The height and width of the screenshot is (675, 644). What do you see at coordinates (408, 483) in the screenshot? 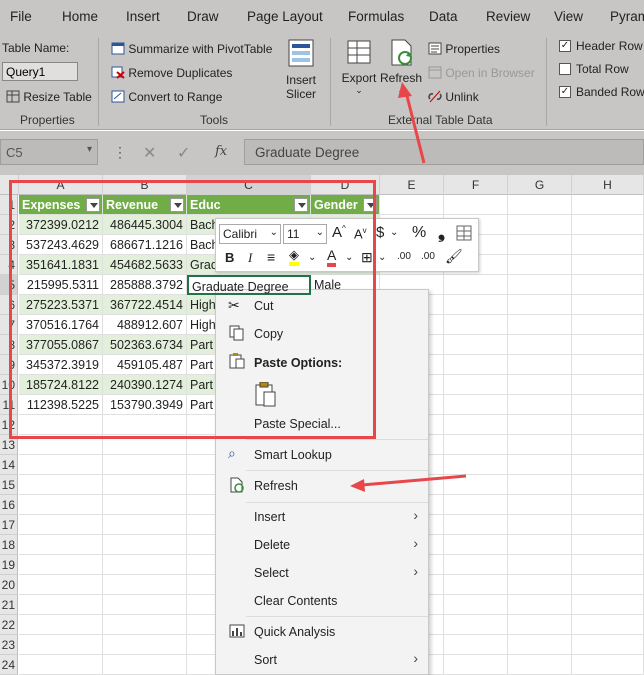
I see `arrow-to-menu-refresh` at bounding box center [408, 483].